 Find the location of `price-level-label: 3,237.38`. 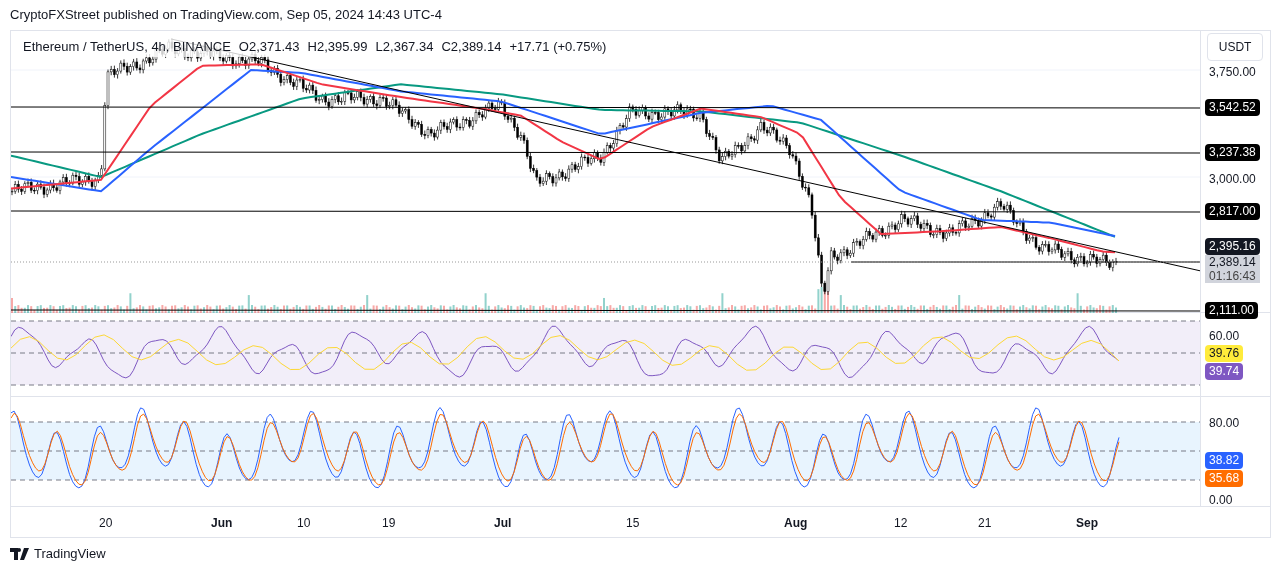

price-level-label: 3,237.38 is located at coordinates (1232, 152).